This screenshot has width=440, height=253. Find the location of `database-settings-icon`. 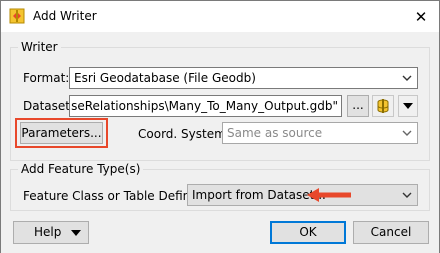

database-settings-icon is located at coordinates (383, 106).